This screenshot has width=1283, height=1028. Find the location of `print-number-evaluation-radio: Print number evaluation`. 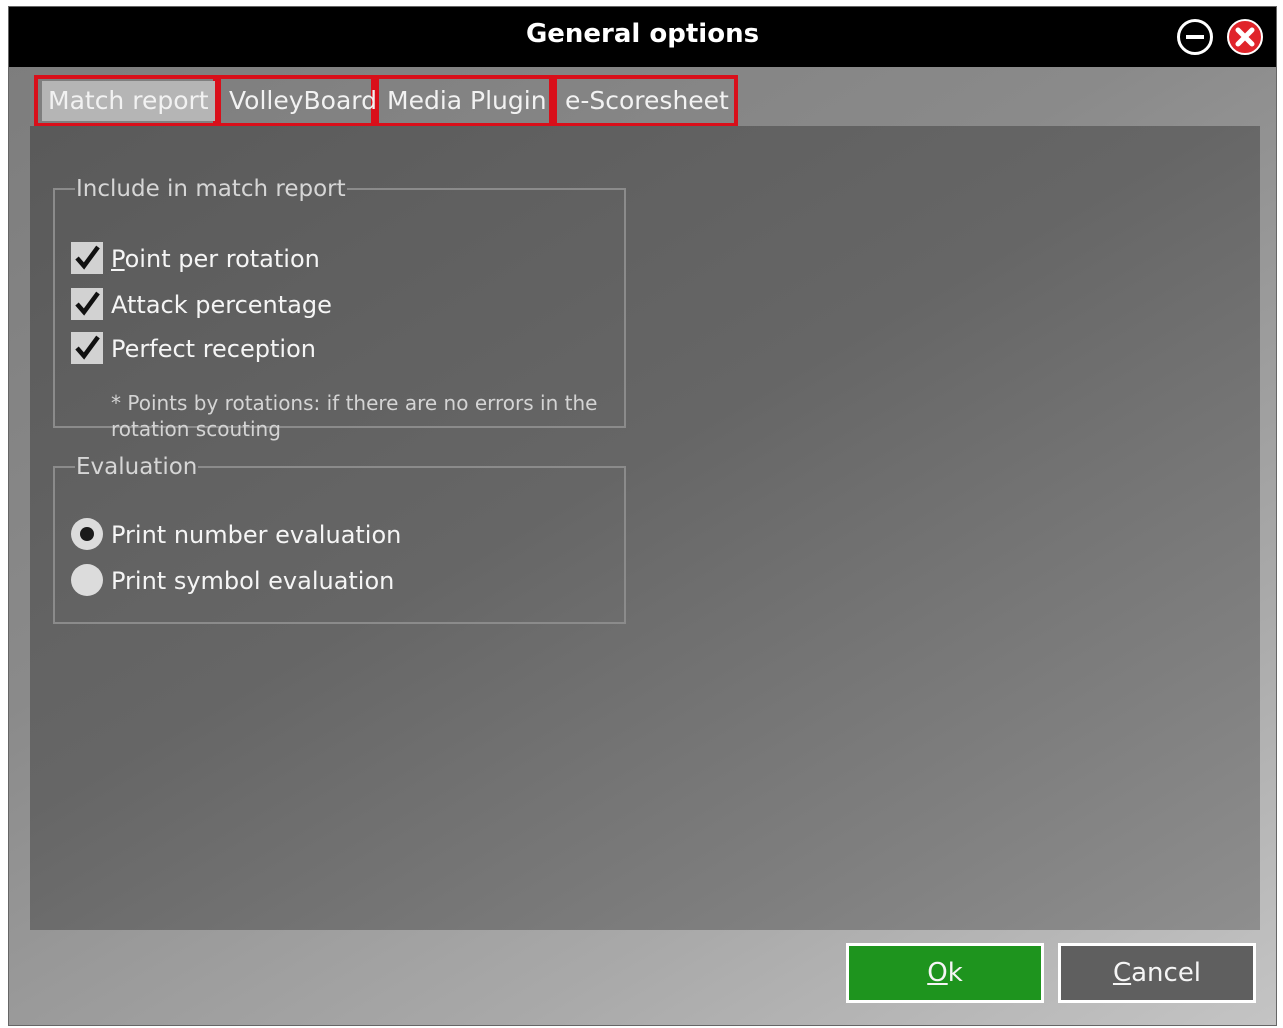

print-number-evaluation-radio: Print number evaluation is located at coordinates (236, 535).